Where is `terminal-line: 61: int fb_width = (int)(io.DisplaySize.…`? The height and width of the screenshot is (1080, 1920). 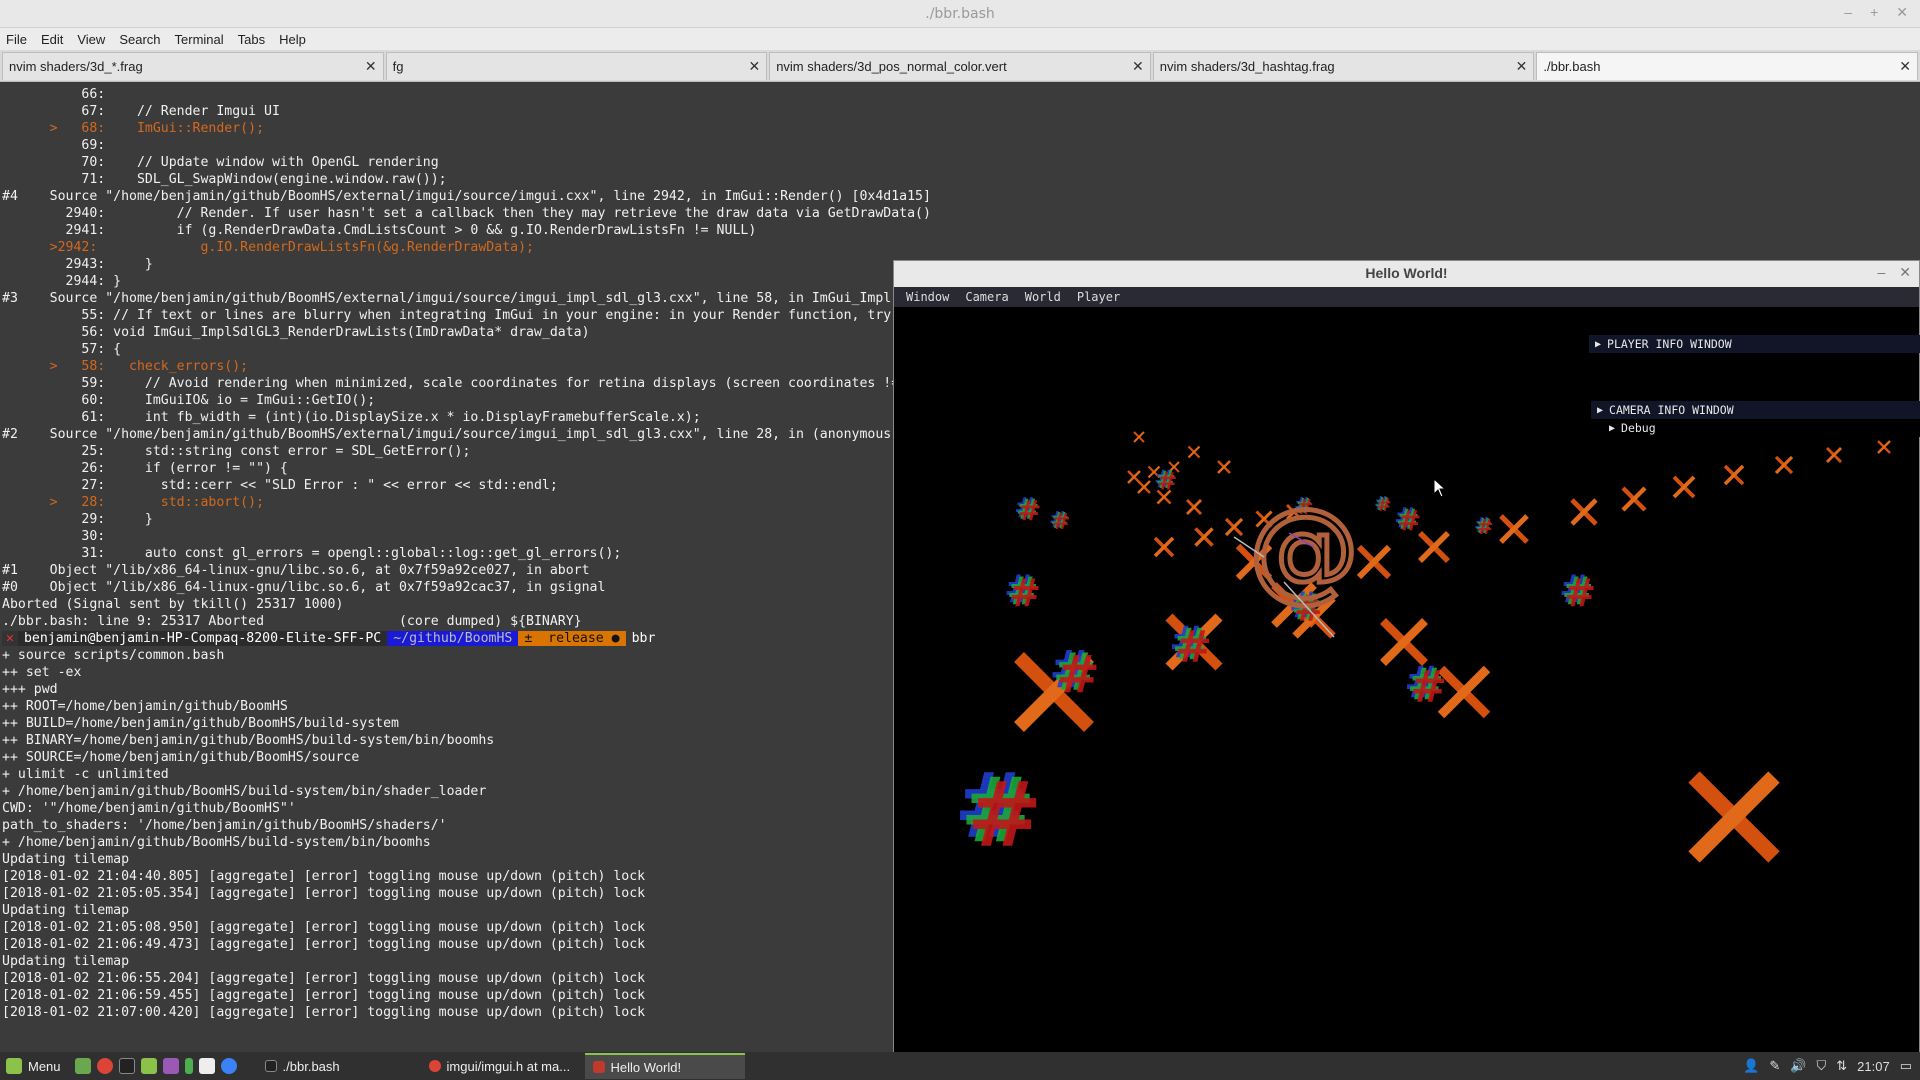
terminal-line: 61: int fb_width = (int)(io.DisplaySize.… is located at coordinates (351, 417).